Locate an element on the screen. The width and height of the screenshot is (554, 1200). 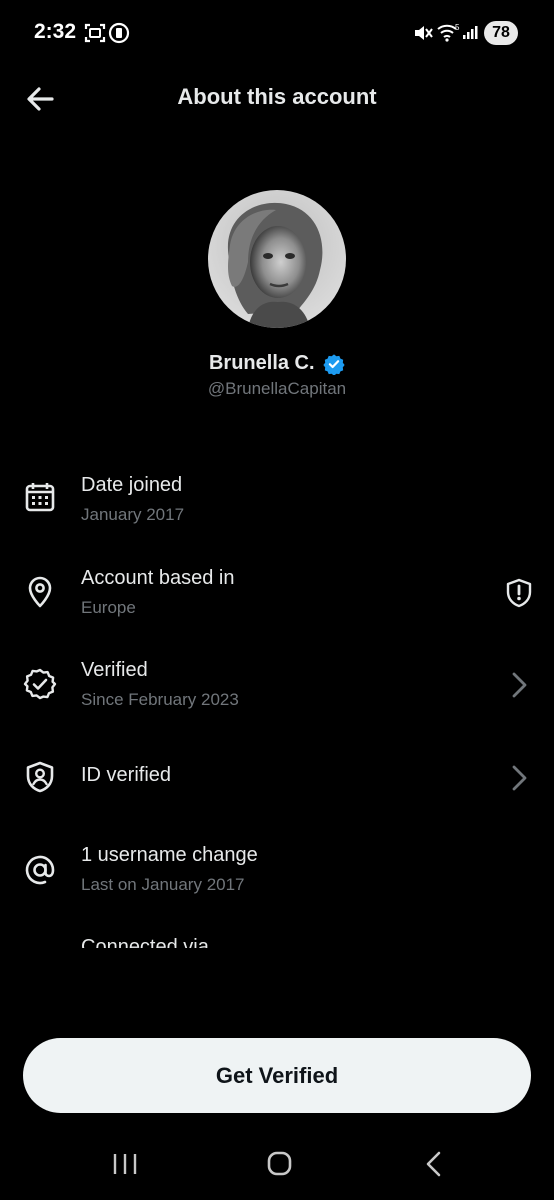
info-row-username-change: 1 username change Last on January 2017 is located at coordinates (277, 879).